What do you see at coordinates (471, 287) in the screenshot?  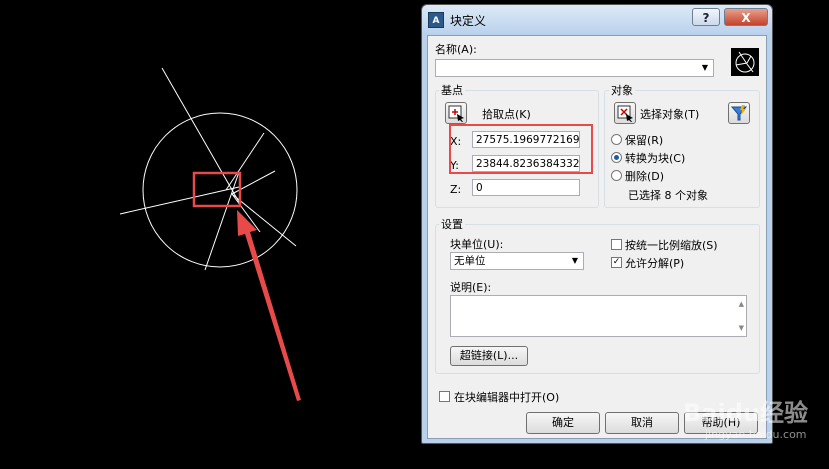 I see `description-label: 说明(E):` at bounding box center [471, 287].